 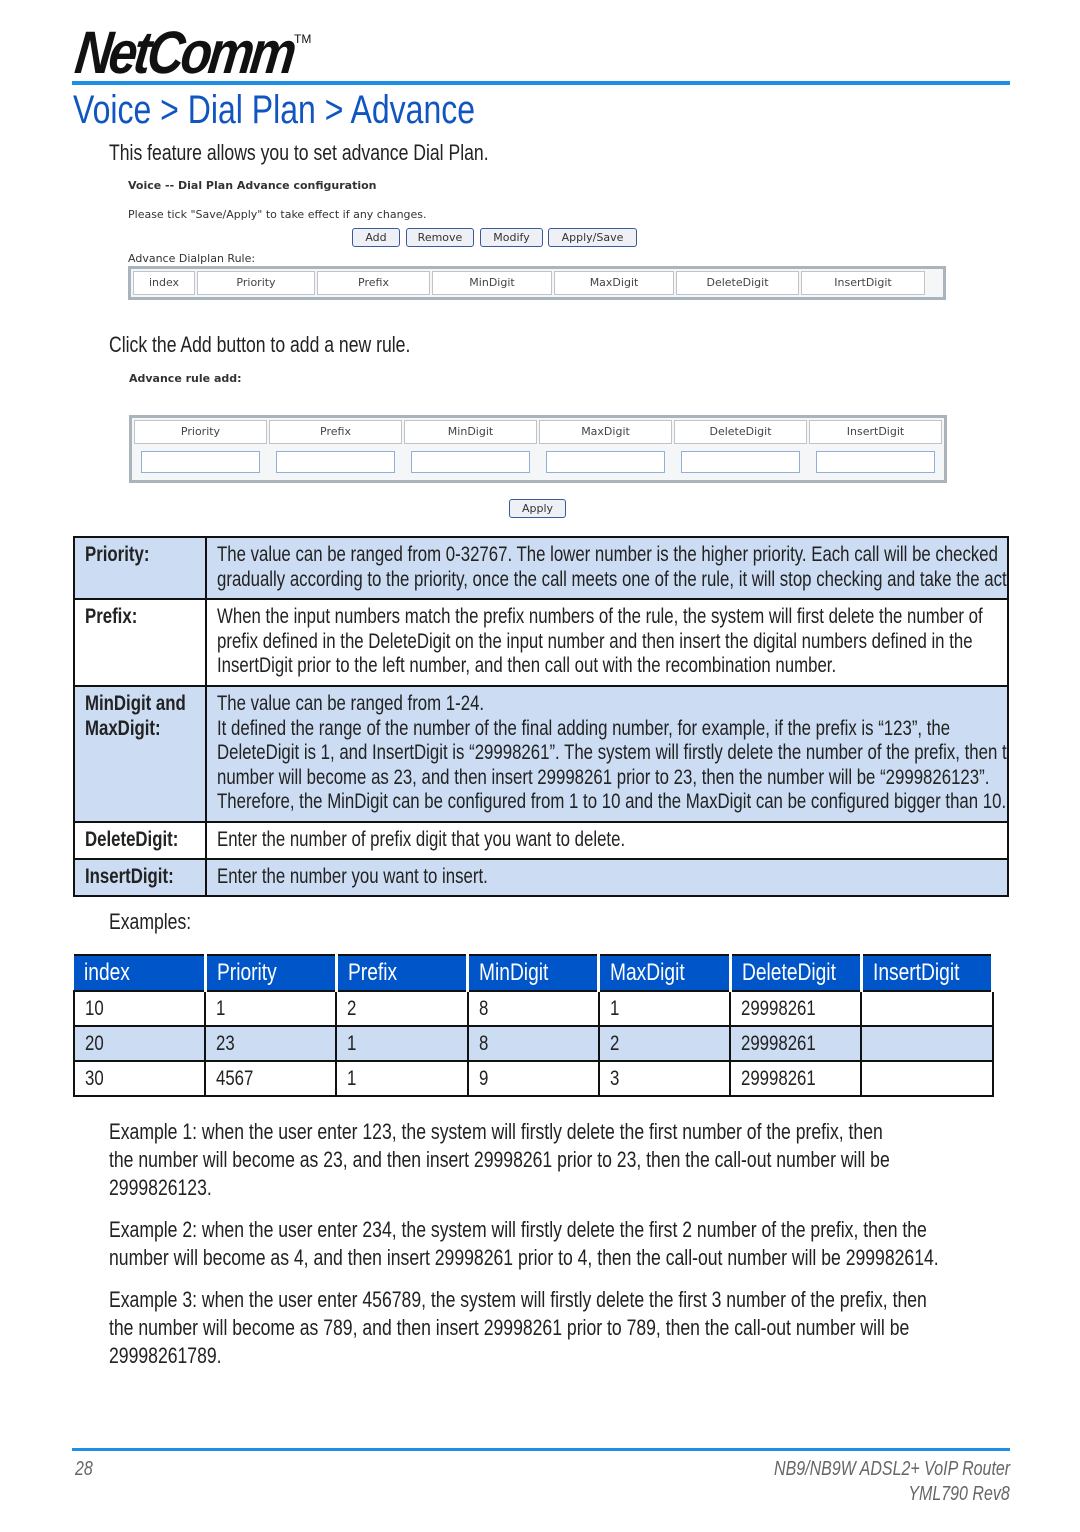 What do you see at coordinates (607, 877) in the screenshot?
I see `desc-value: Enter the number you want to insert.` at bounding box center [607, 877].